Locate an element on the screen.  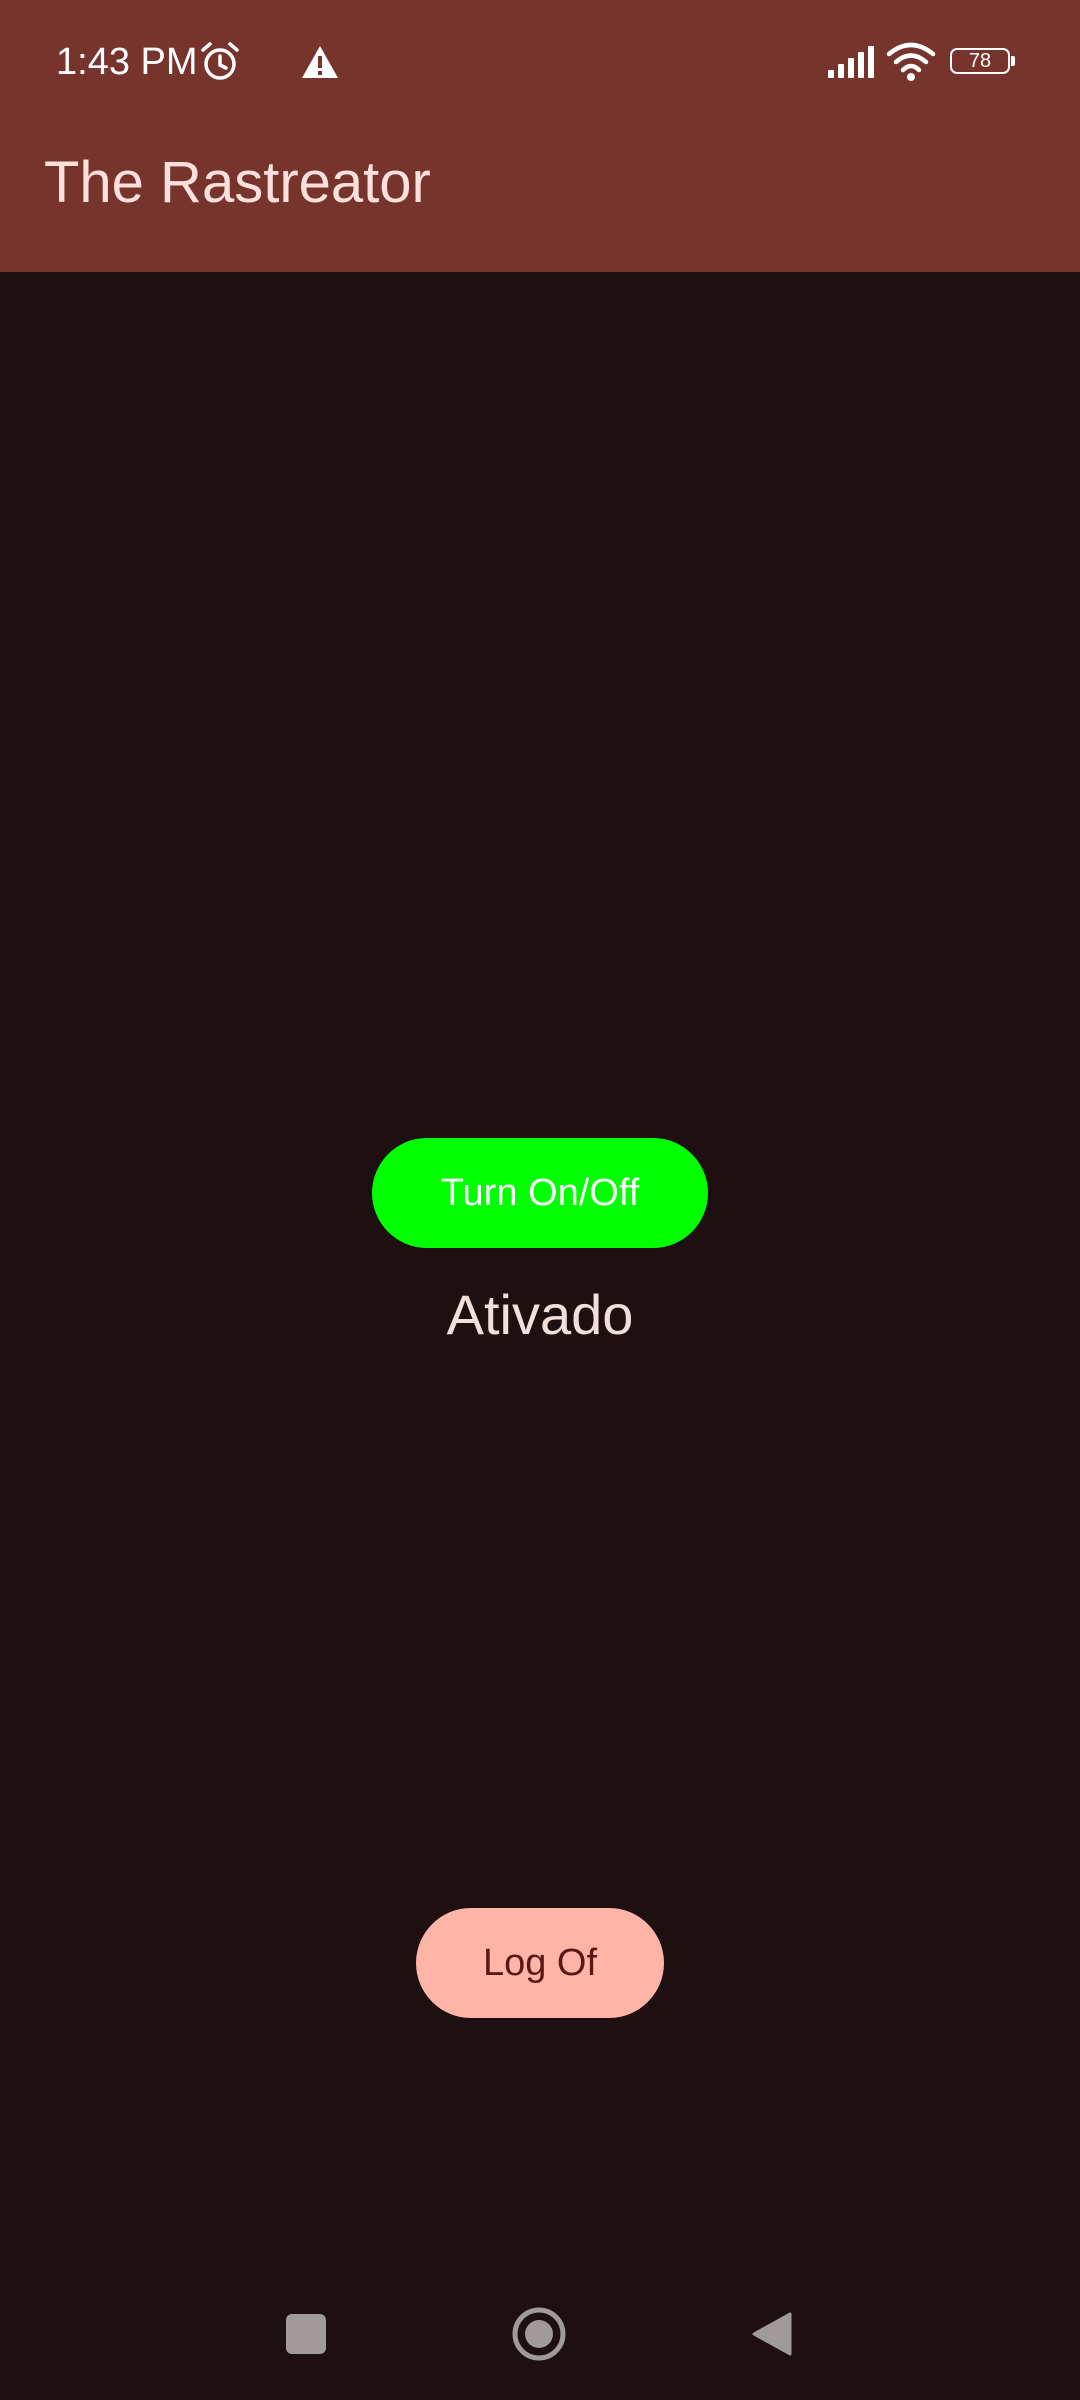
status-bar: 1:43 PM 78 is located at coordinates (540, 64).